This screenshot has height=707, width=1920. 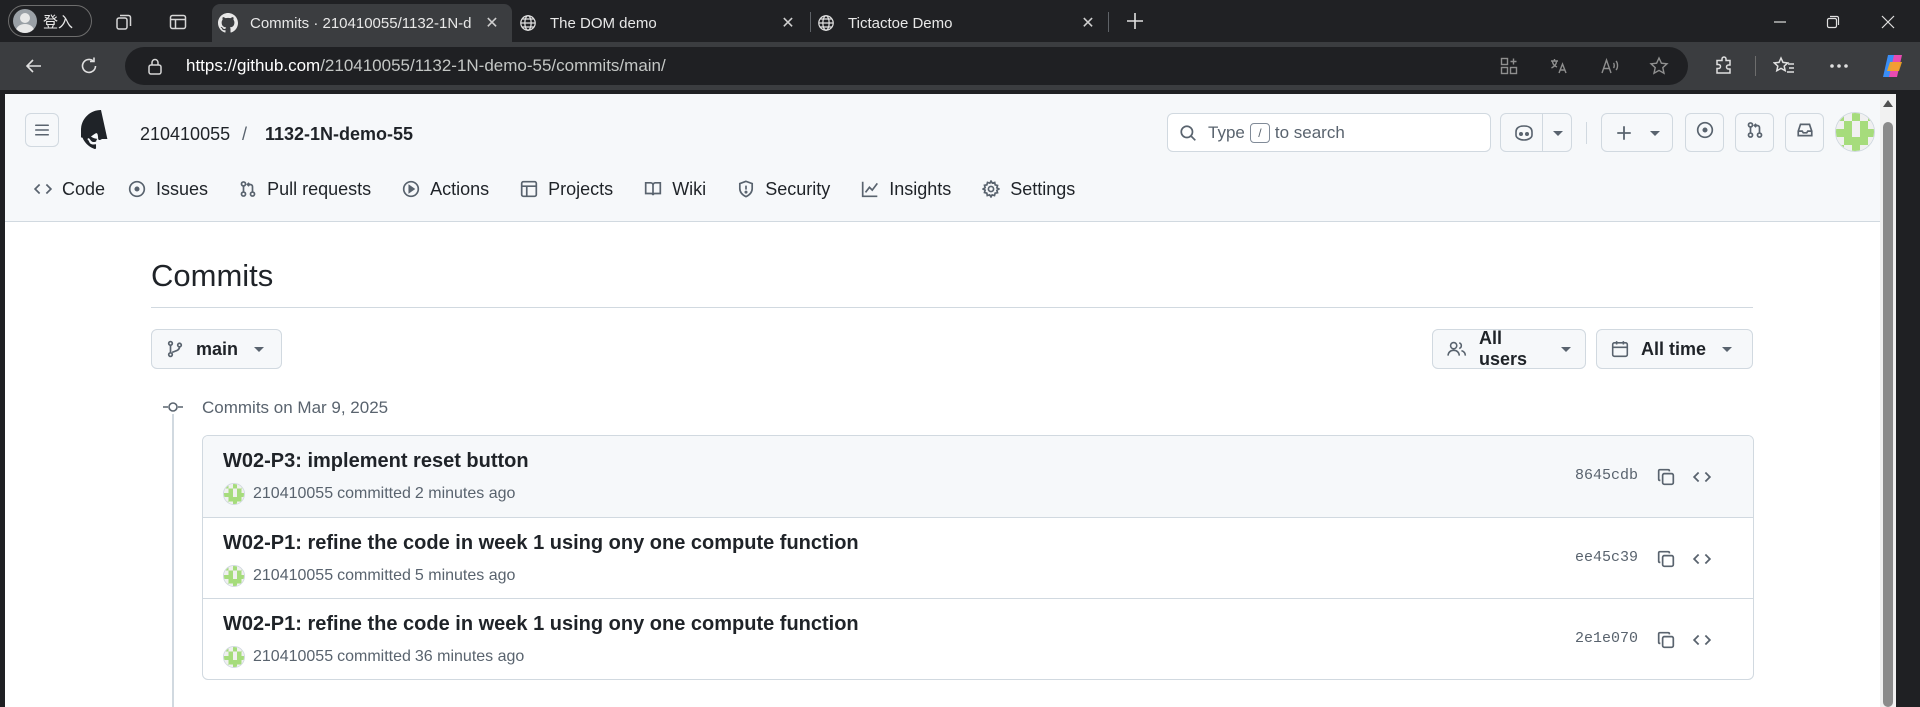 I want to click on branch-selector: main, so click(x=216, y=349).